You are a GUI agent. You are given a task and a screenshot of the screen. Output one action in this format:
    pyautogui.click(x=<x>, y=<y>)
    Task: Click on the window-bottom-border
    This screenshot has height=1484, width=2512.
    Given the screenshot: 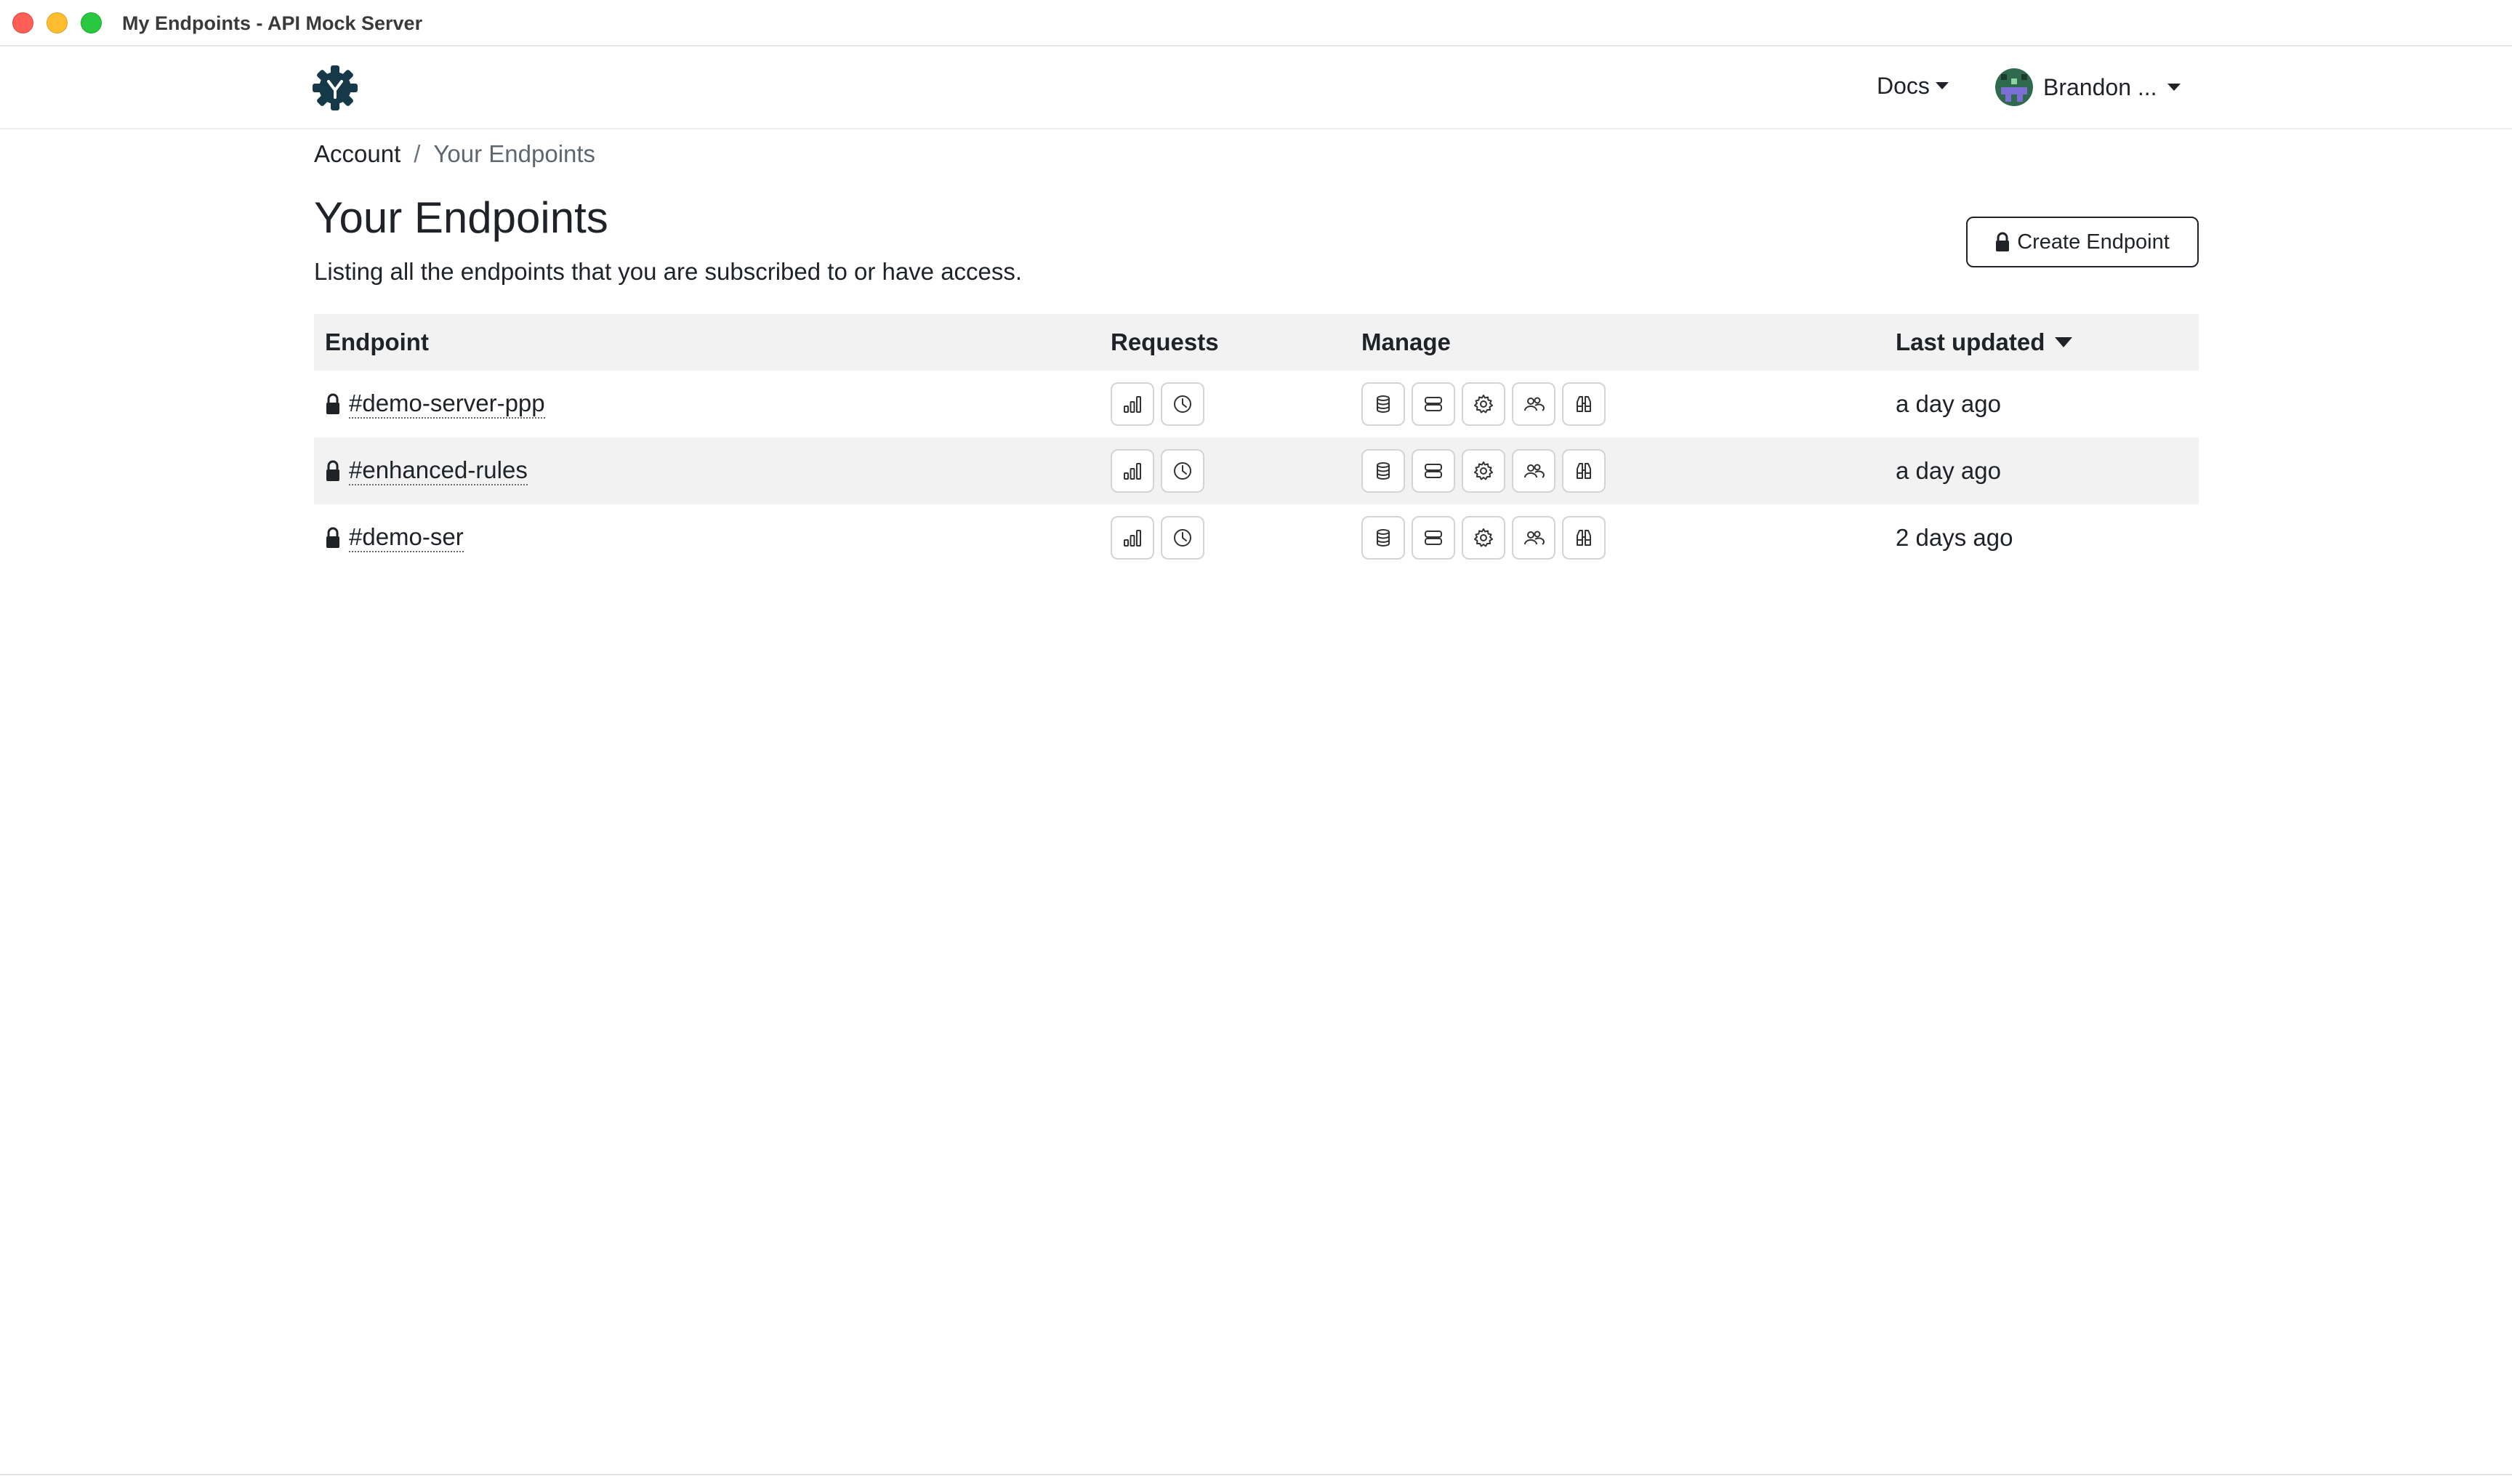 What is the action you would take?
    pyautogui.click(x=1256, y=1474)
    